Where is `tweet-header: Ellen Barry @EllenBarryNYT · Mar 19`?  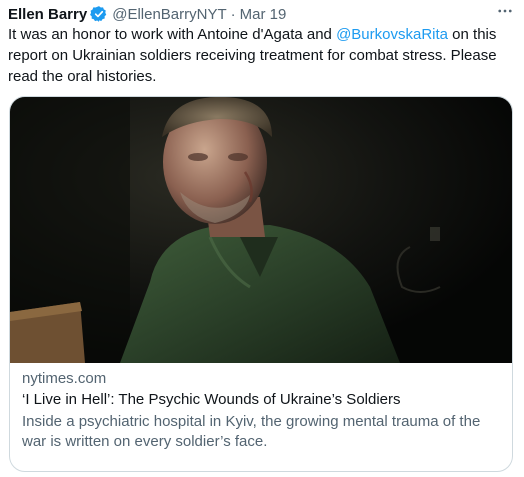 tweet-header: Ellen Barry @EllenBarryNYT · Mar 19 is located at coordinates (262, 14).